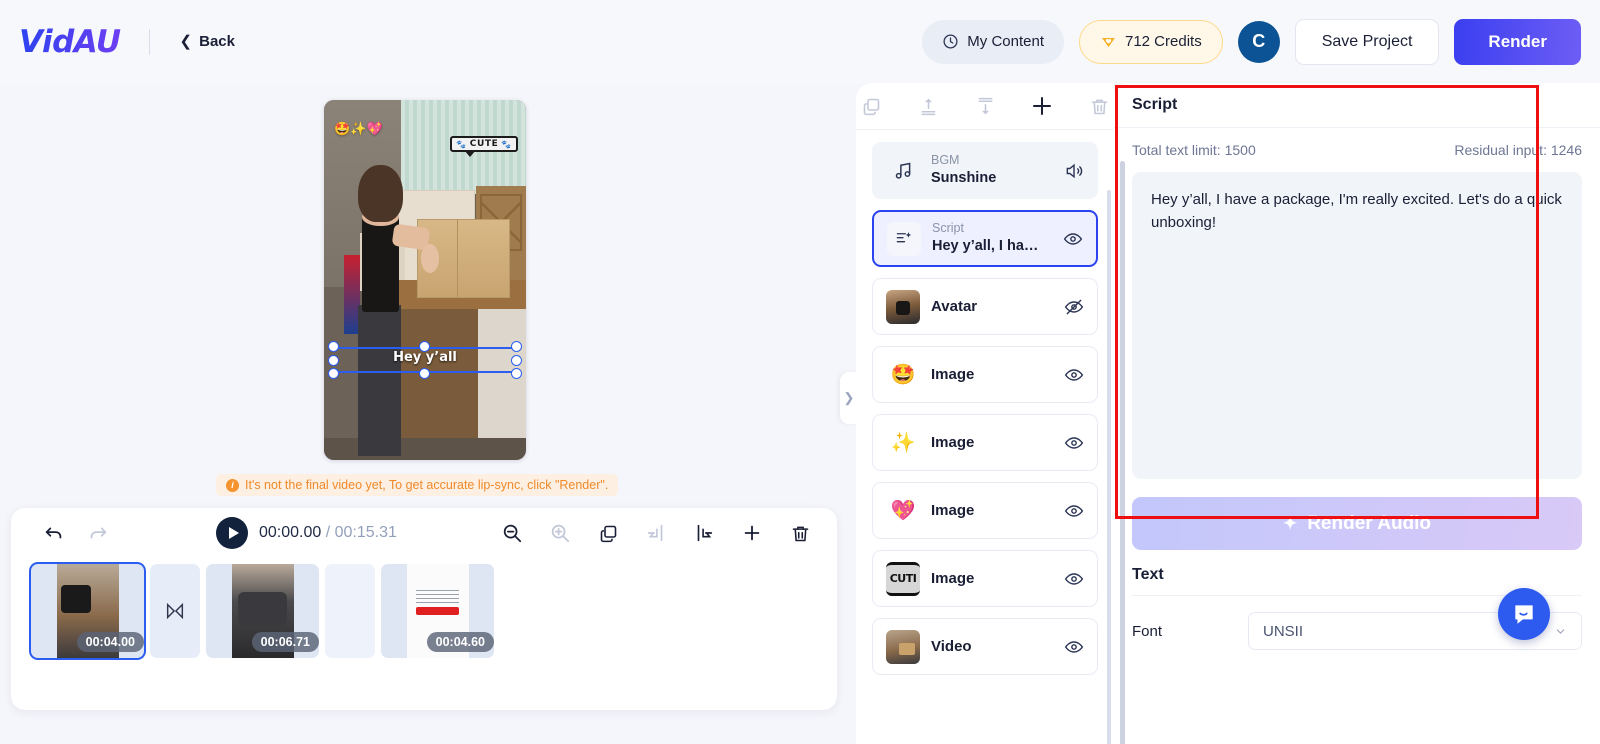 The image size is (1600, 744). Describe the element at coordinates (948, 228) in the screenshot. I see `layer-subtitle: Script` at that location.